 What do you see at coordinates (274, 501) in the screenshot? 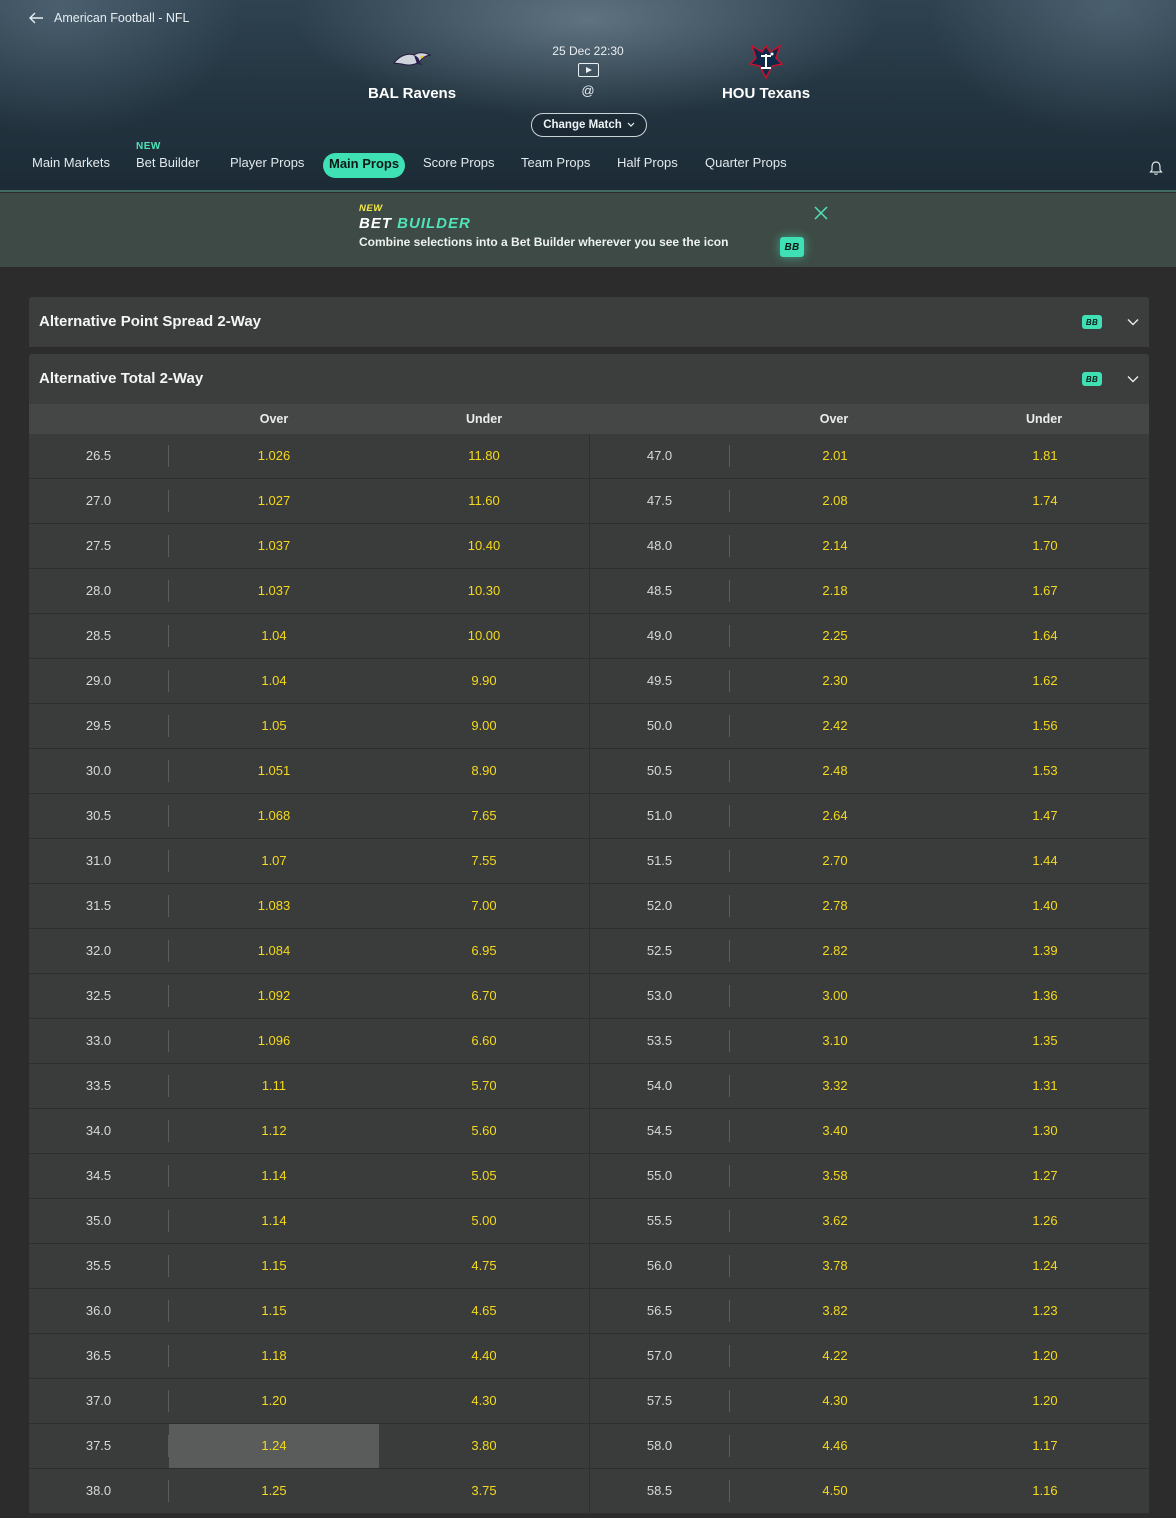
I see `odds-over-button: 1.027` at bounding box center [274, 501].